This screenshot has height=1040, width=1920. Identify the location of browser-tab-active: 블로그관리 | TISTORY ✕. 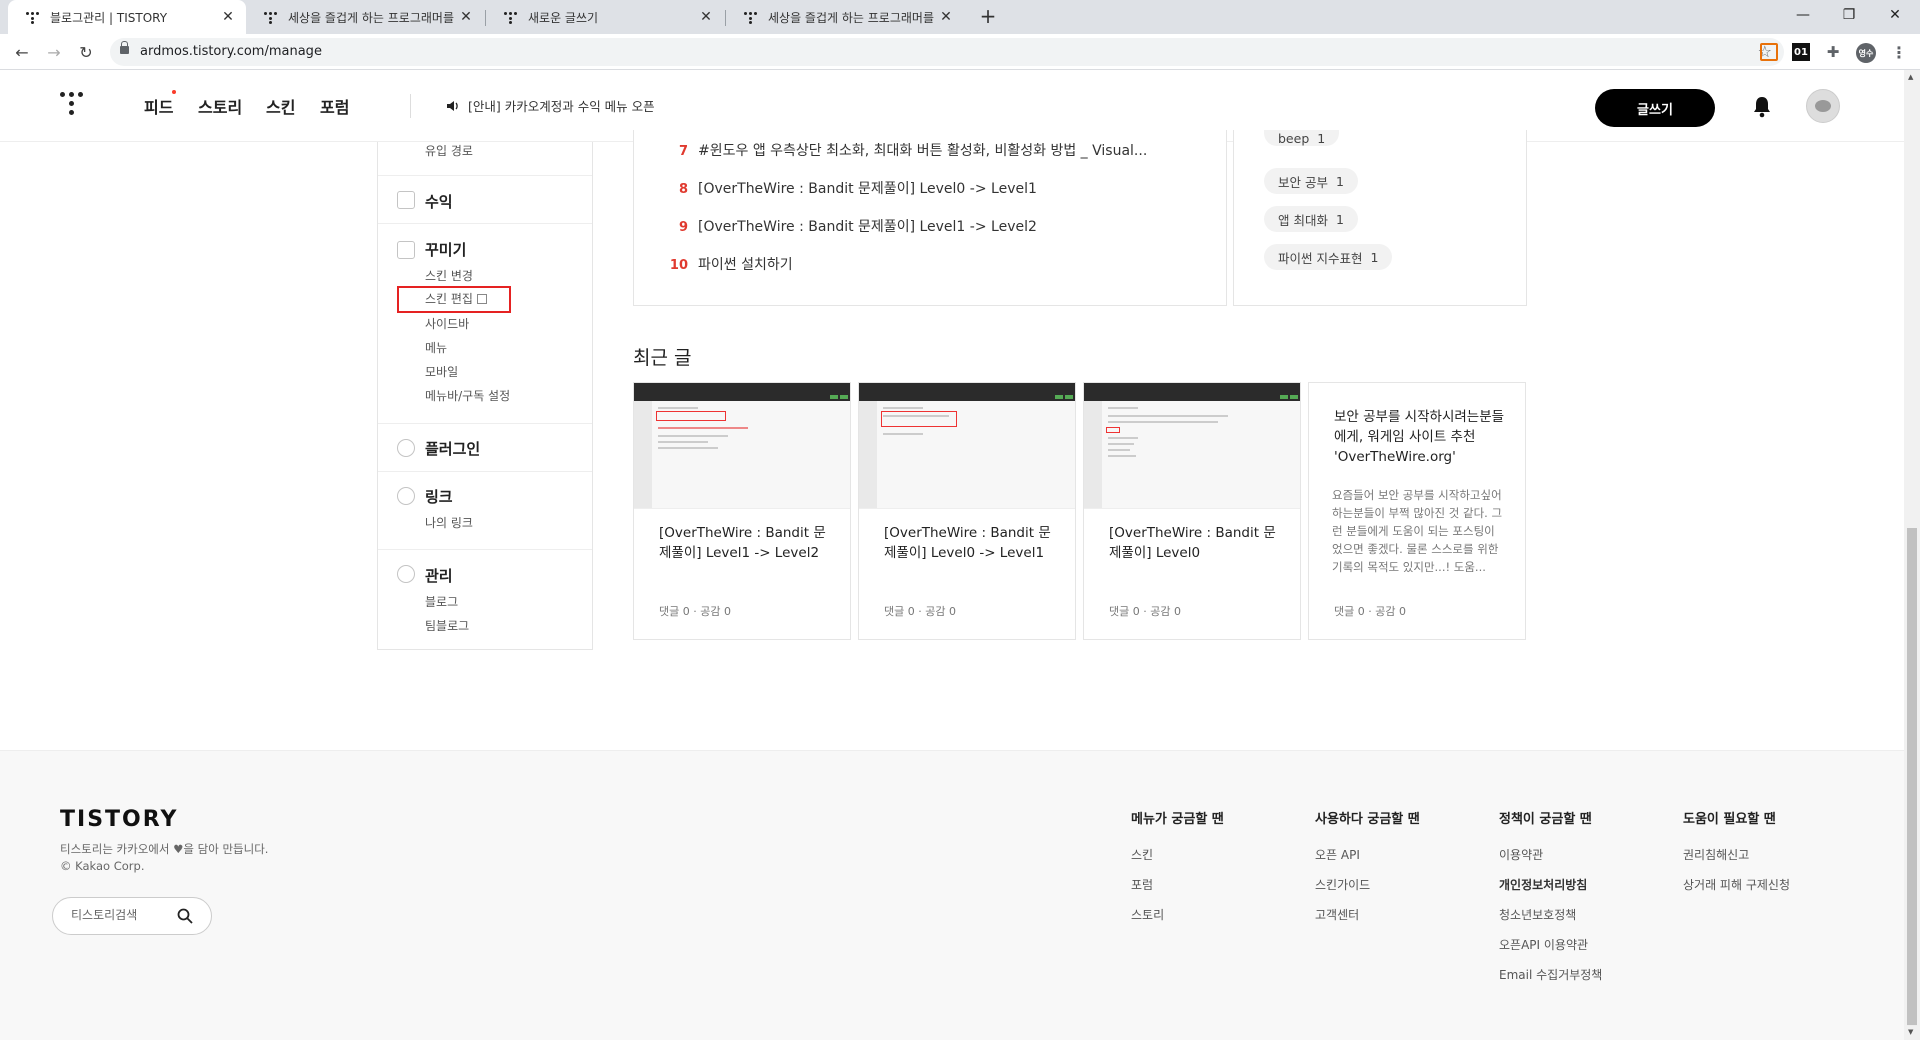
(127, 17).